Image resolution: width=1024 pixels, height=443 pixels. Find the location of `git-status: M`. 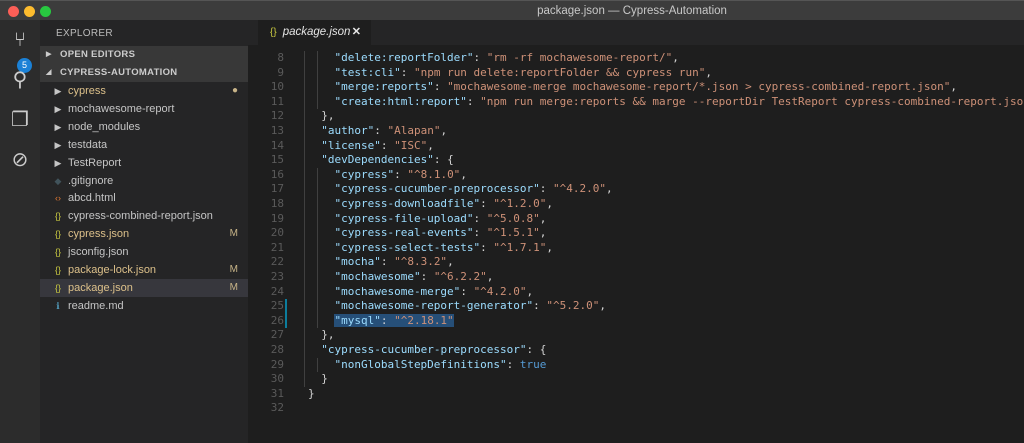

git-status: M is located at coordinates (233, 287).